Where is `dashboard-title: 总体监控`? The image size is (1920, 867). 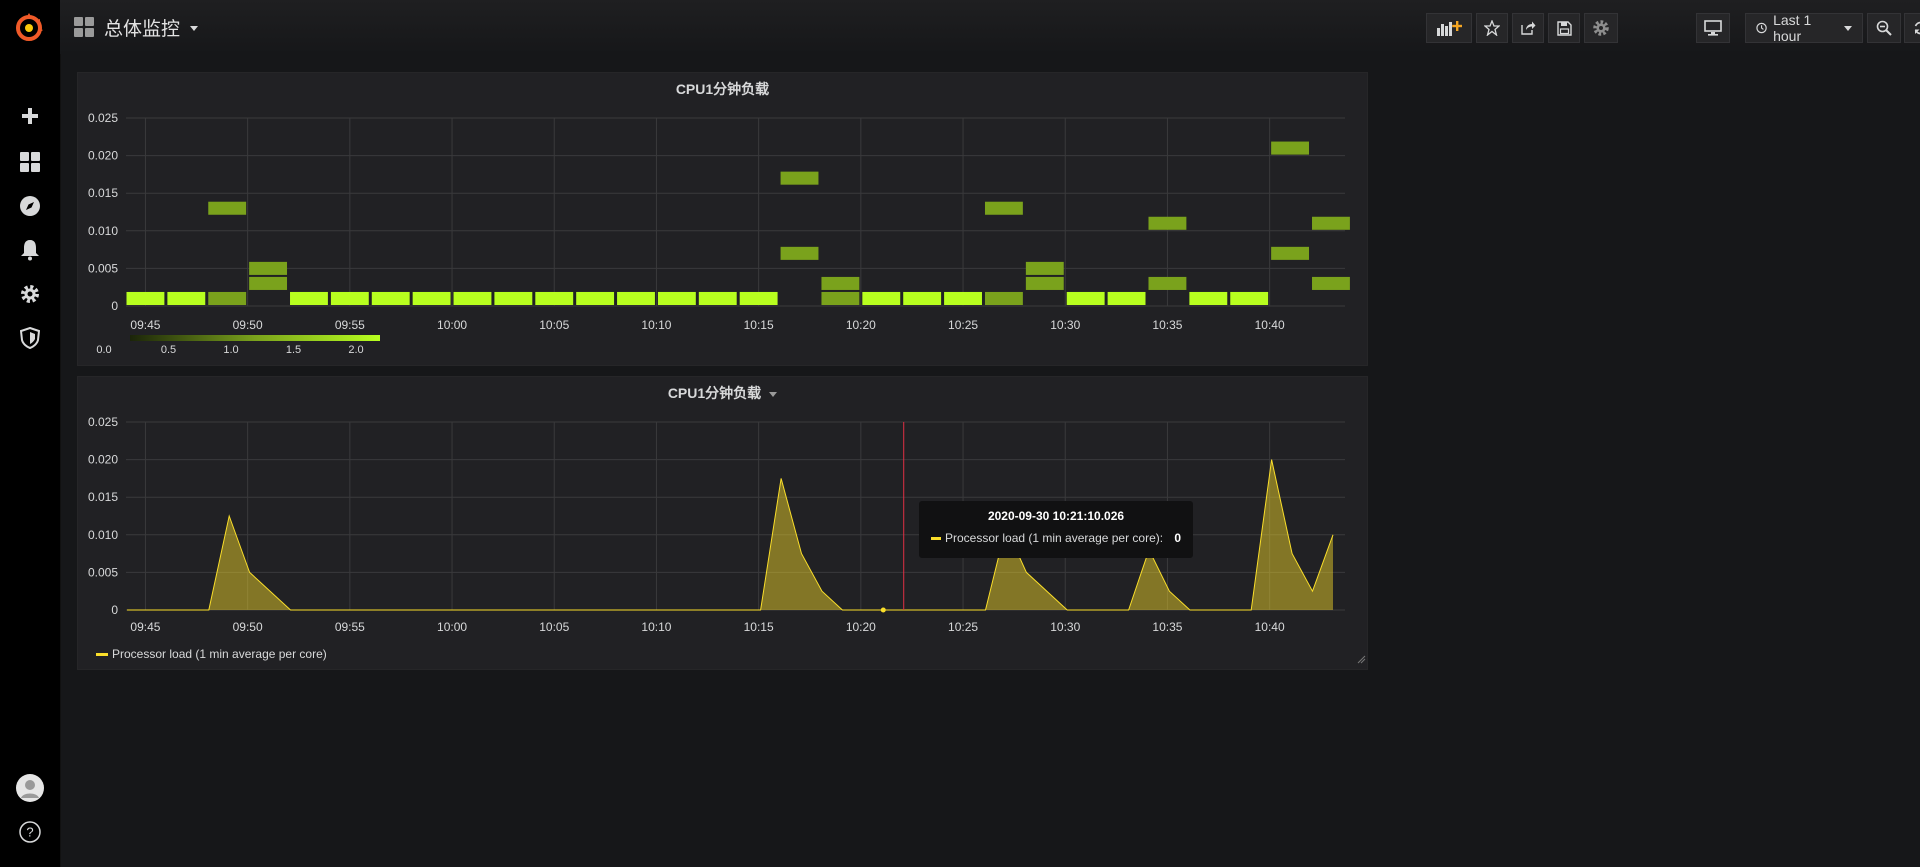
dashboard-title: 总体监控 is located at coordinates (142, 29).